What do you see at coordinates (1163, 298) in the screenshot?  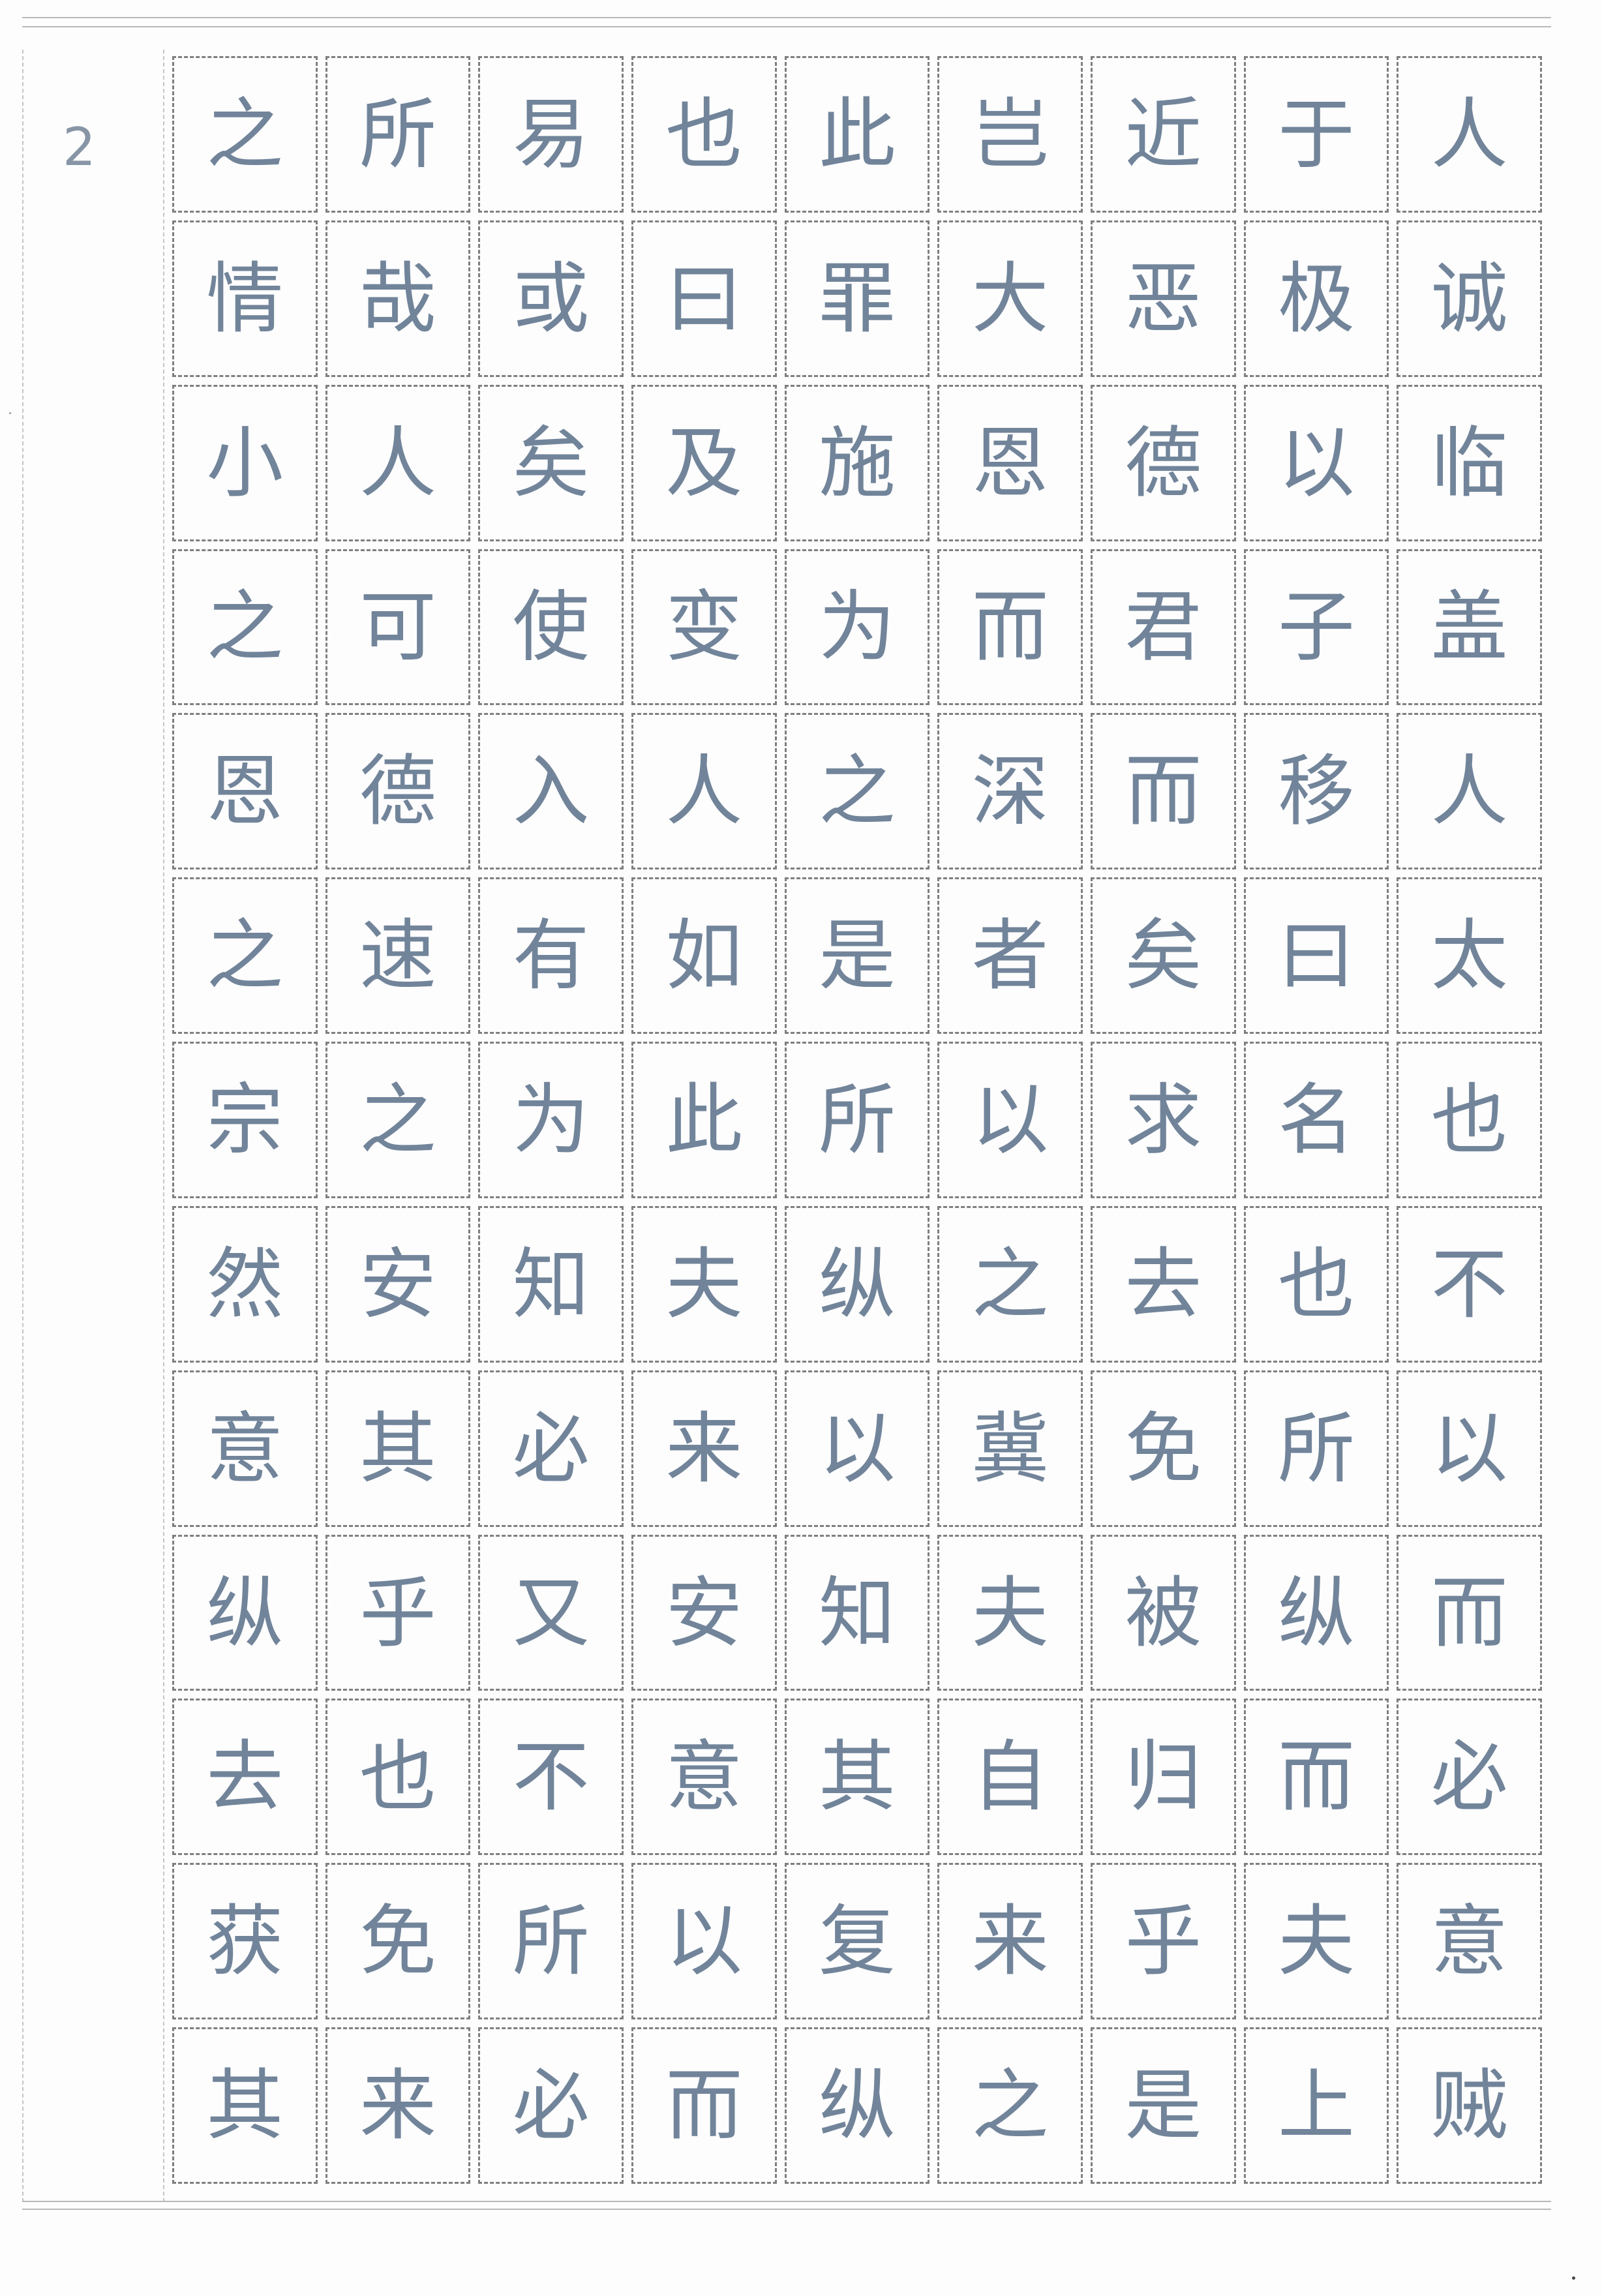 I see `grid-cell: 恶` at bounding box center [1163, 298].